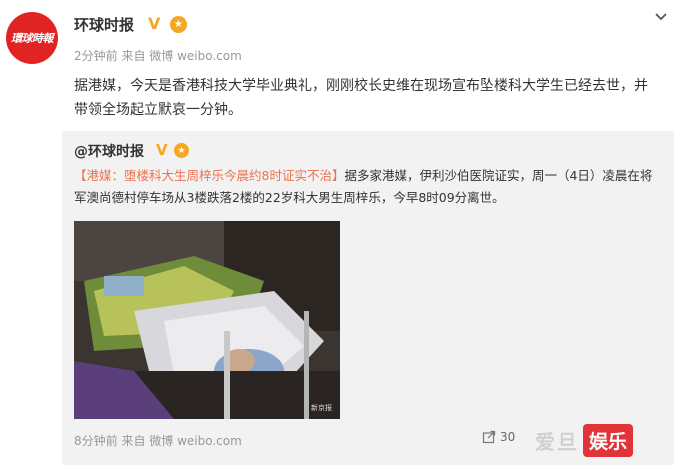 The width and height of the screenshot is (674, 473). What do you see at coordinates (508, 437) in the screenshot?
I see `repost-count: 30` at bounding box center [508, 437].